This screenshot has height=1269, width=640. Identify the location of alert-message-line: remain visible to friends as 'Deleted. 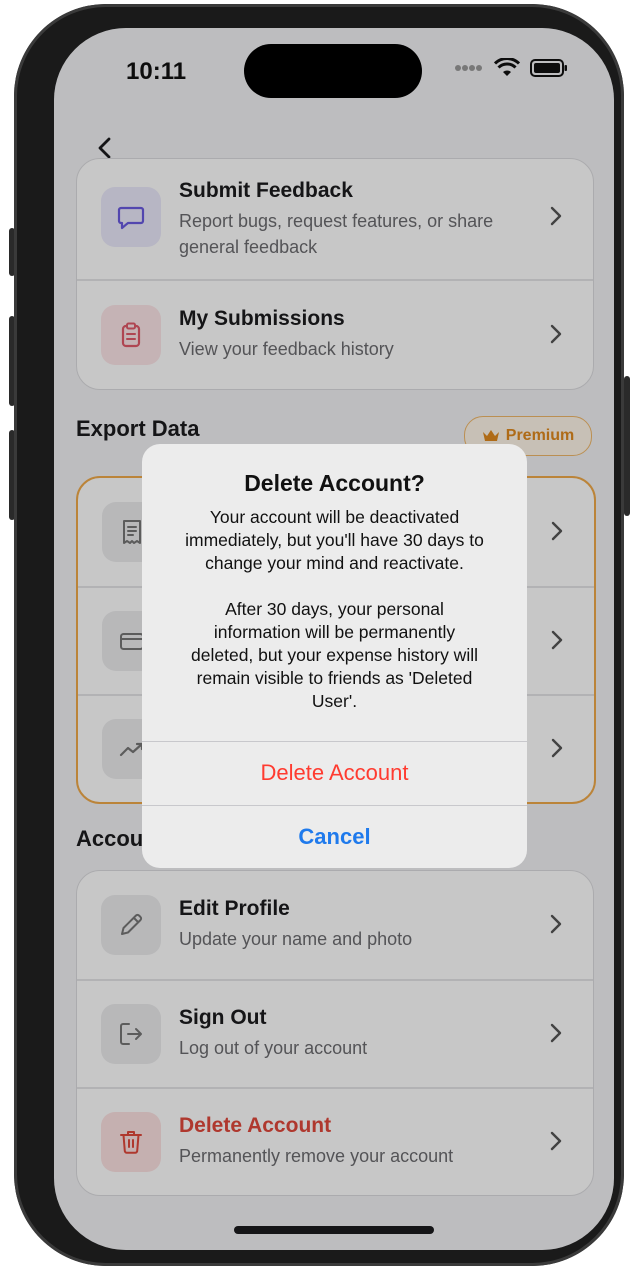
(334, 678).